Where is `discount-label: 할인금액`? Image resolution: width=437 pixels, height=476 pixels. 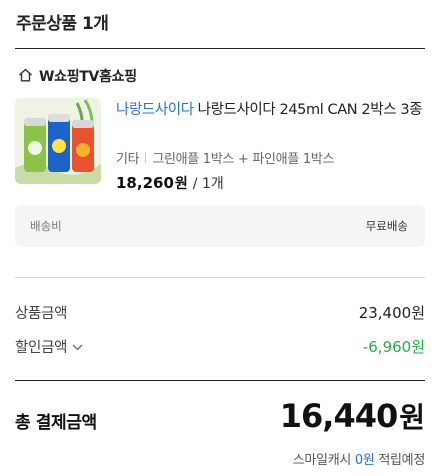
discount-label: 할인금액 is located at coordinates (41, 348).